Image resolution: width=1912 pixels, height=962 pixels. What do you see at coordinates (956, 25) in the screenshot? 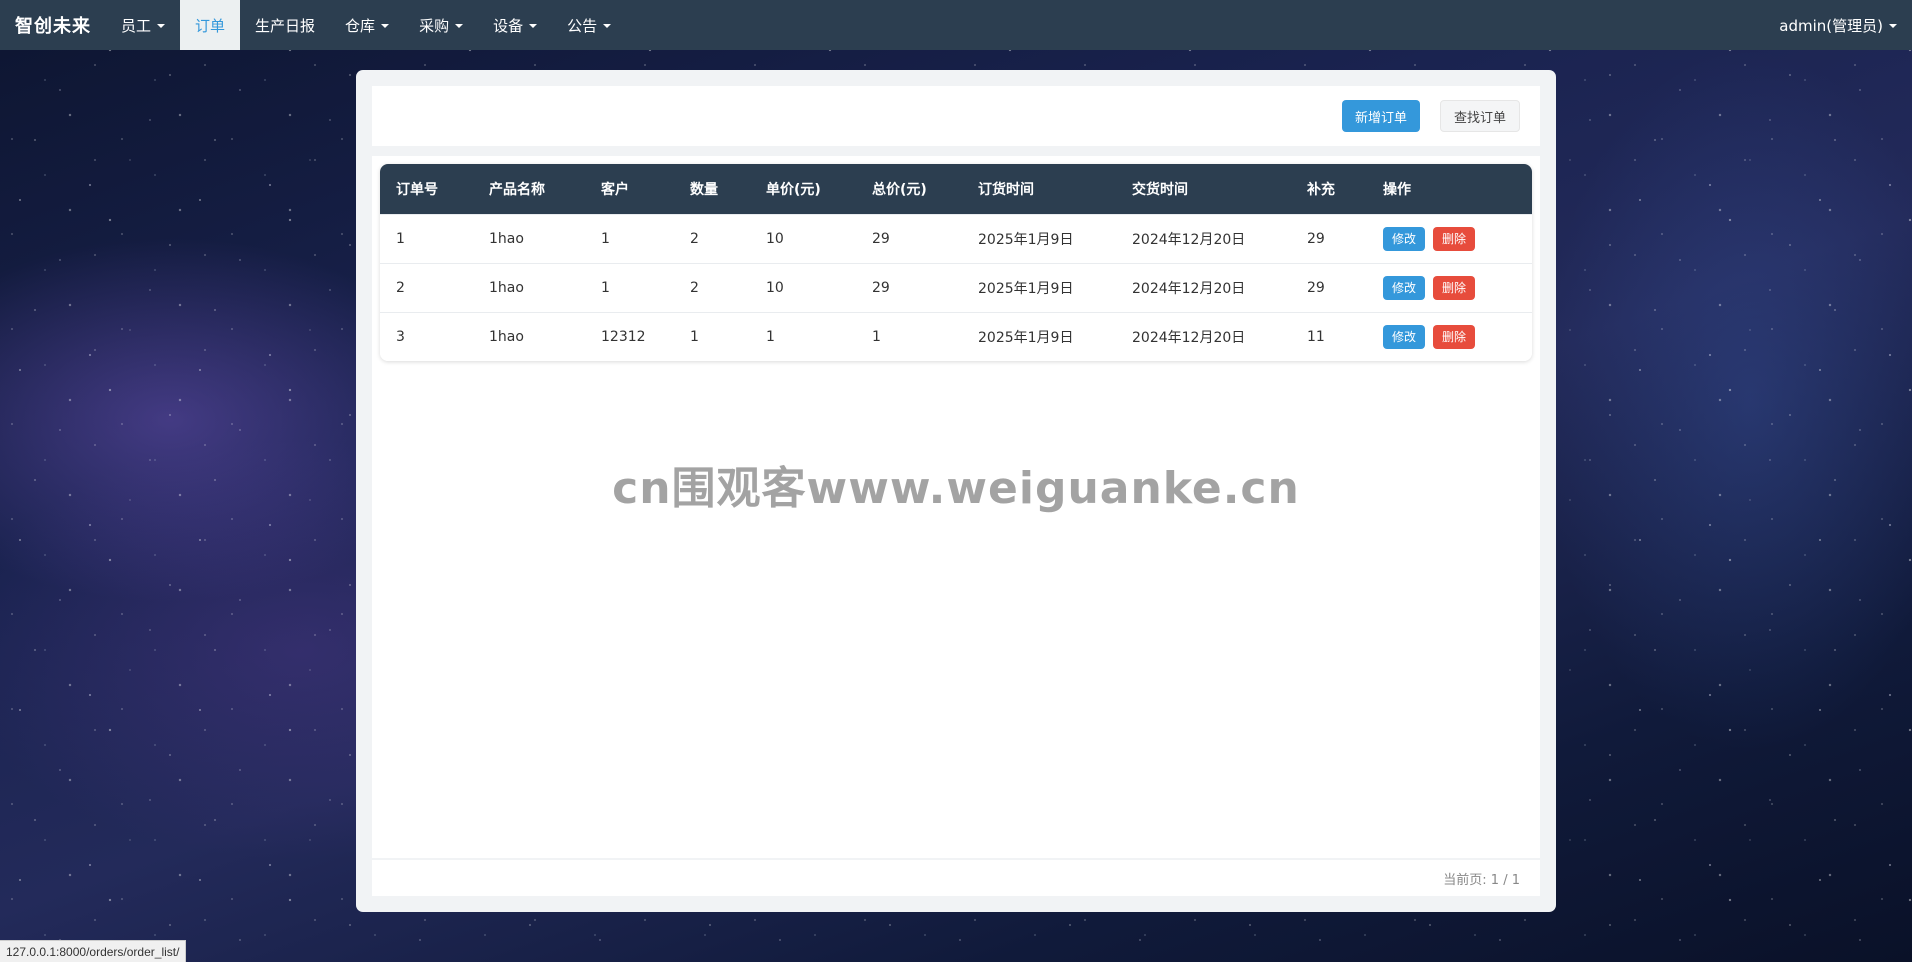
I see `top-navbar: 智创未来 员工 订单 生产日报 仓库 采购 设备 公告 admin(管理员)` at bounding box center [956, 25].